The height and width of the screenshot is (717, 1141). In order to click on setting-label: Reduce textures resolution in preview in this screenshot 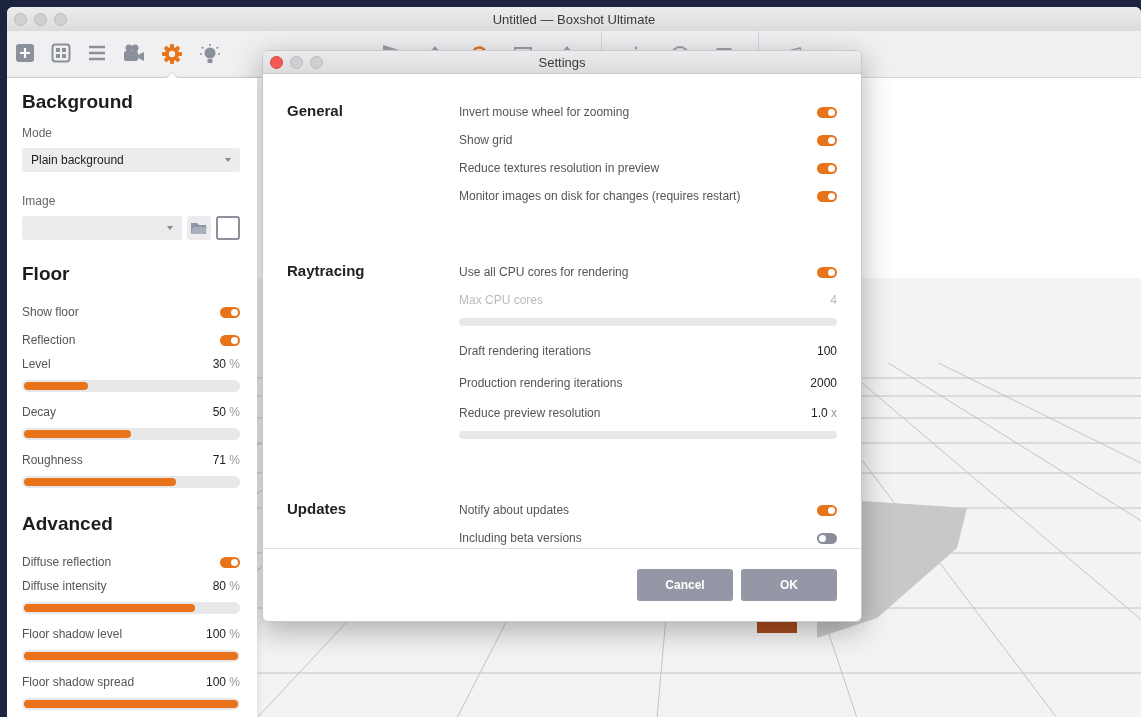, I will do `click(559, 168)`.